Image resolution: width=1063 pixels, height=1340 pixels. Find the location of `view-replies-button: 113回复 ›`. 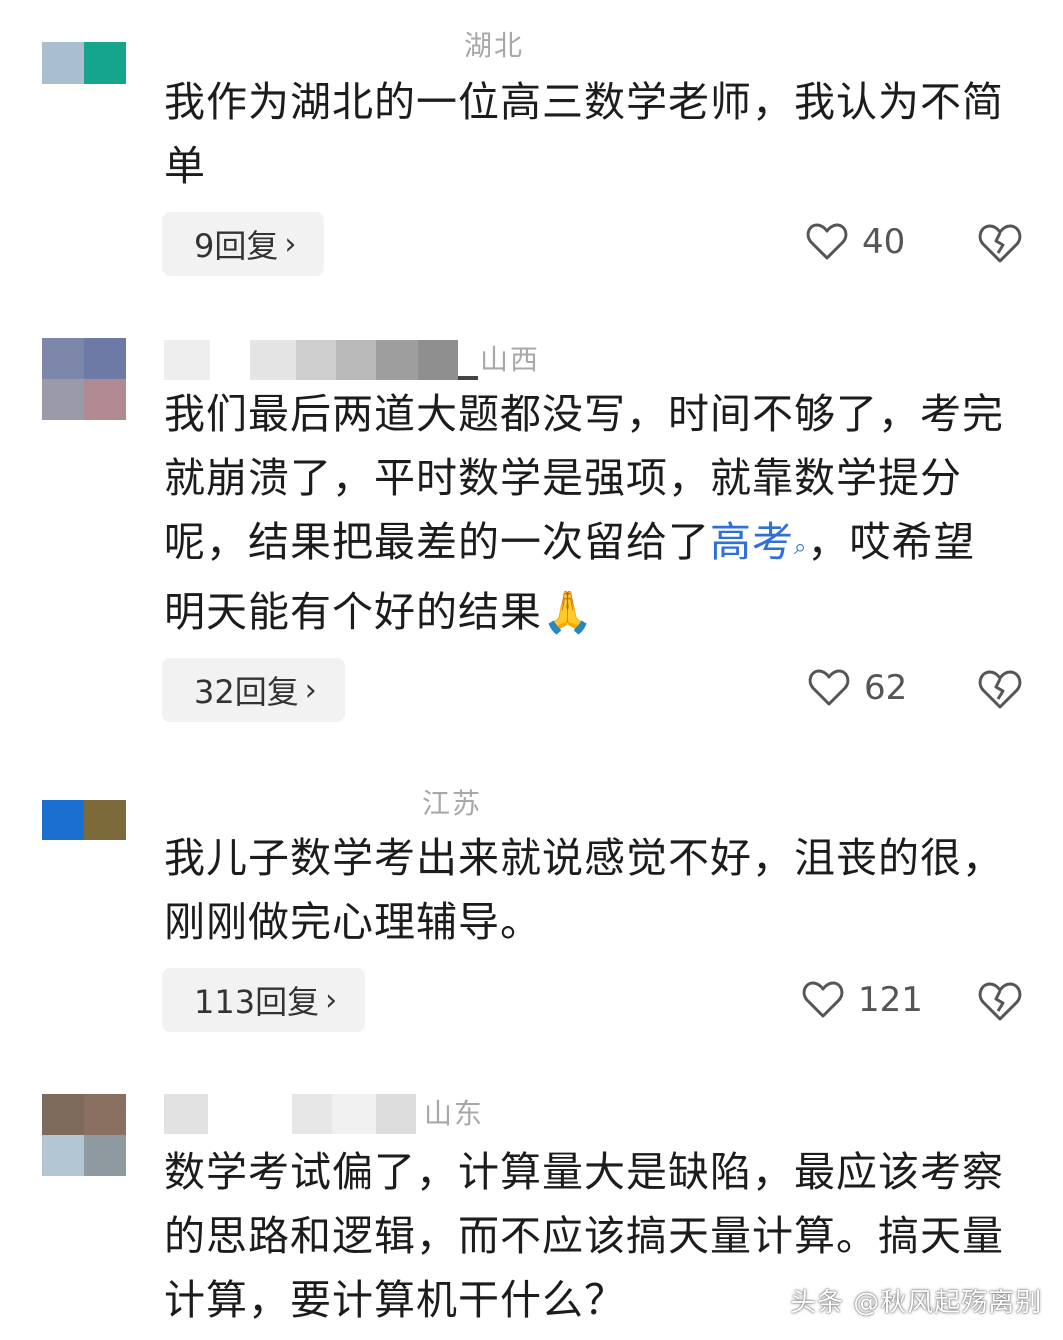

view-replies-button: 113回复 › is located at coordinates (264, 1000).